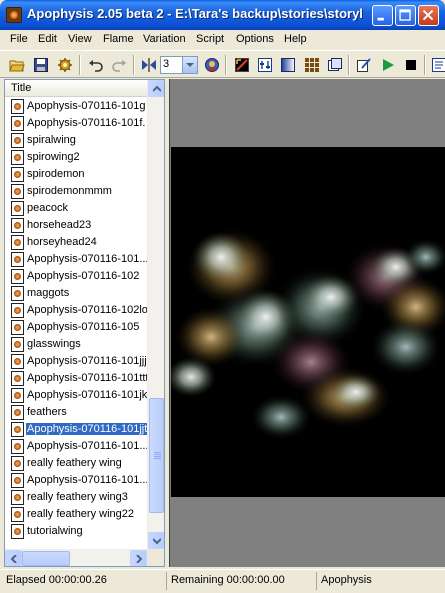  I want to click on list-item: Apophysis-070116-105, so click(76, 327).